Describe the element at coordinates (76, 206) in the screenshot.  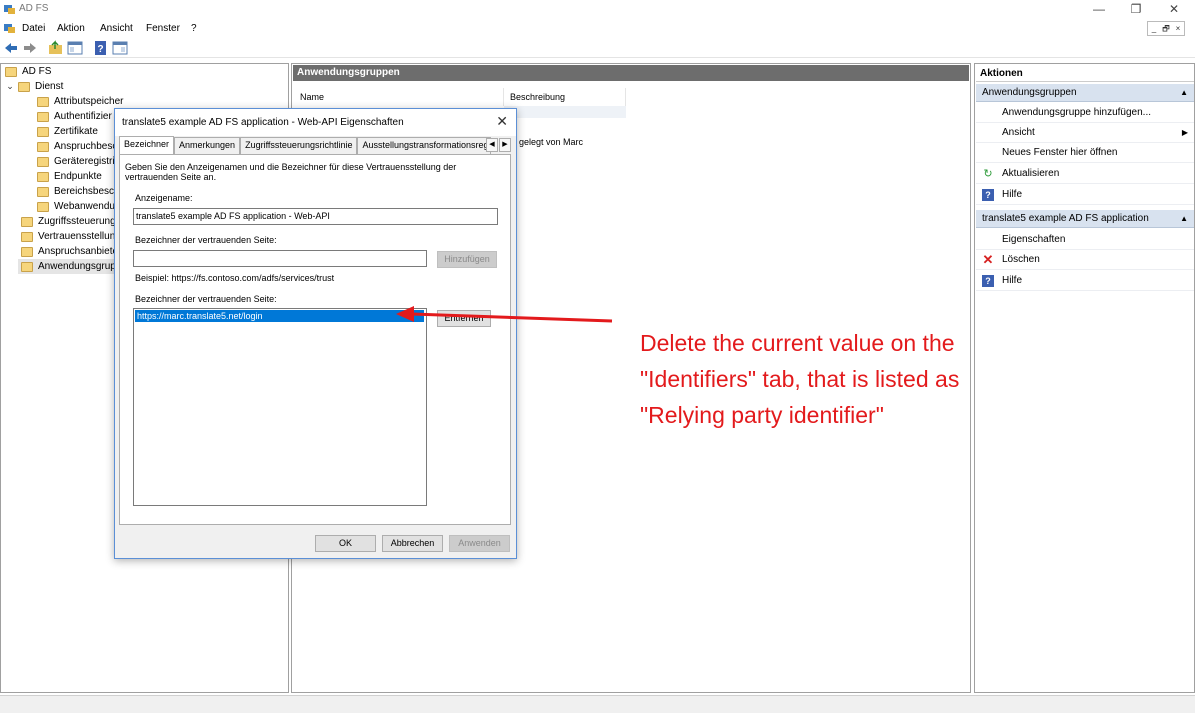
I see `tree-item-child: Webanwendu` at that location.